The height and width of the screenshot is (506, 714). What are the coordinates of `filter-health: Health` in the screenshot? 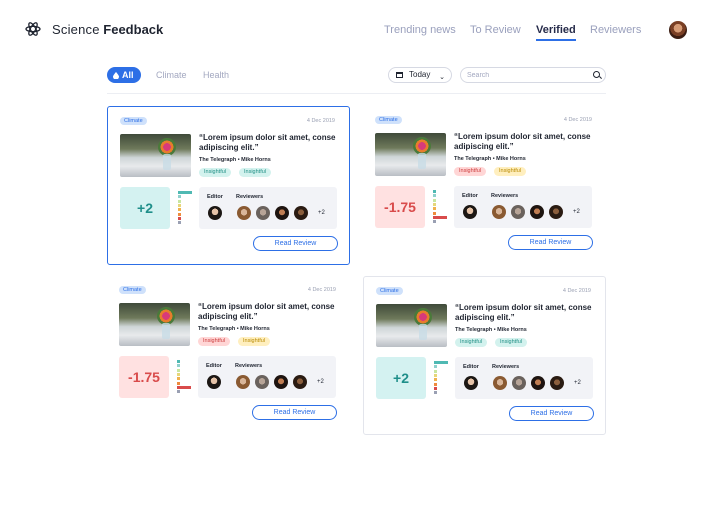 It's located at (216, 75).